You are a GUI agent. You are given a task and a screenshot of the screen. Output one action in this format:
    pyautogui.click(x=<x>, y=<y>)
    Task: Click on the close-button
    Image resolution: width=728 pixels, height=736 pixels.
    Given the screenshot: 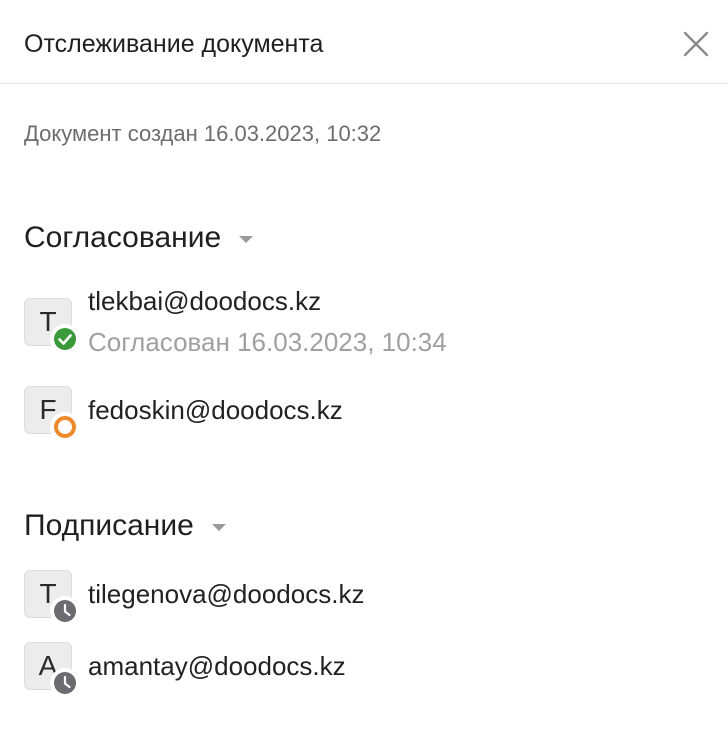 What is the action you would take?
    pyautogui.click(x=696, y=44)
    